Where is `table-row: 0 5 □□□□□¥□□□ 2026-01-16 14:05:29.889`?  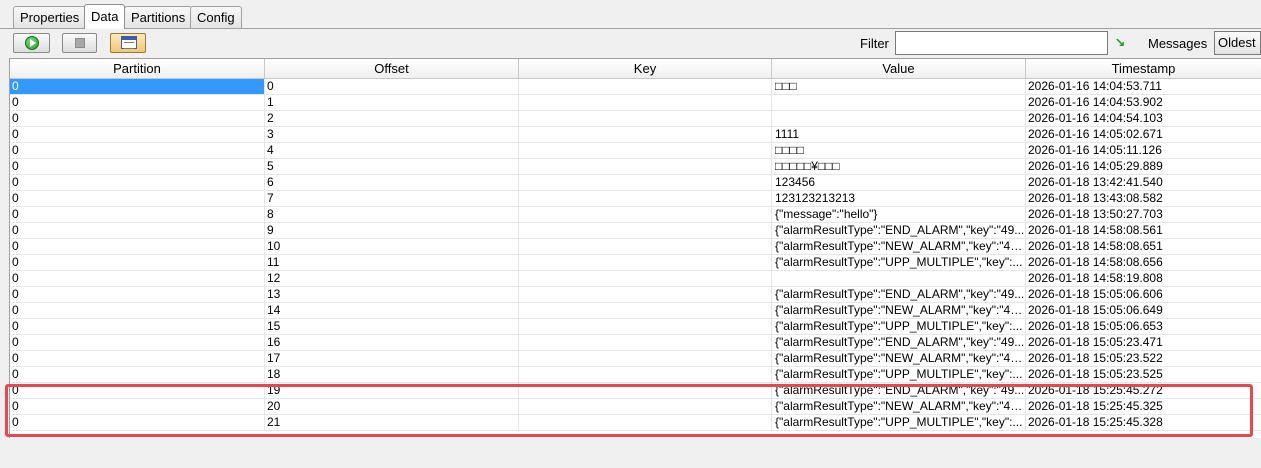
table-row: 0 5 □□□□□¥□□□ 2026-01-16 14:05:29.889 is located at coordinates (635, 167).